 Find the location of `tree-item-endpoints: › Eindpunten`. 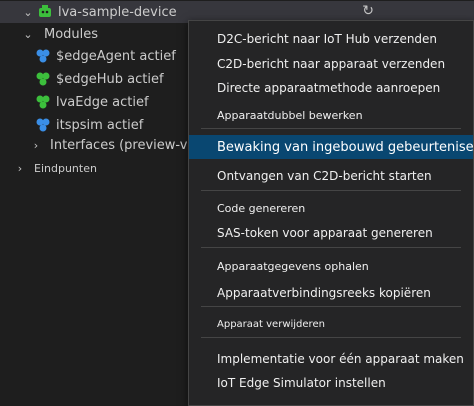

tree-item-endpoints: › Eindpunten is located at coordinates (48, 168).